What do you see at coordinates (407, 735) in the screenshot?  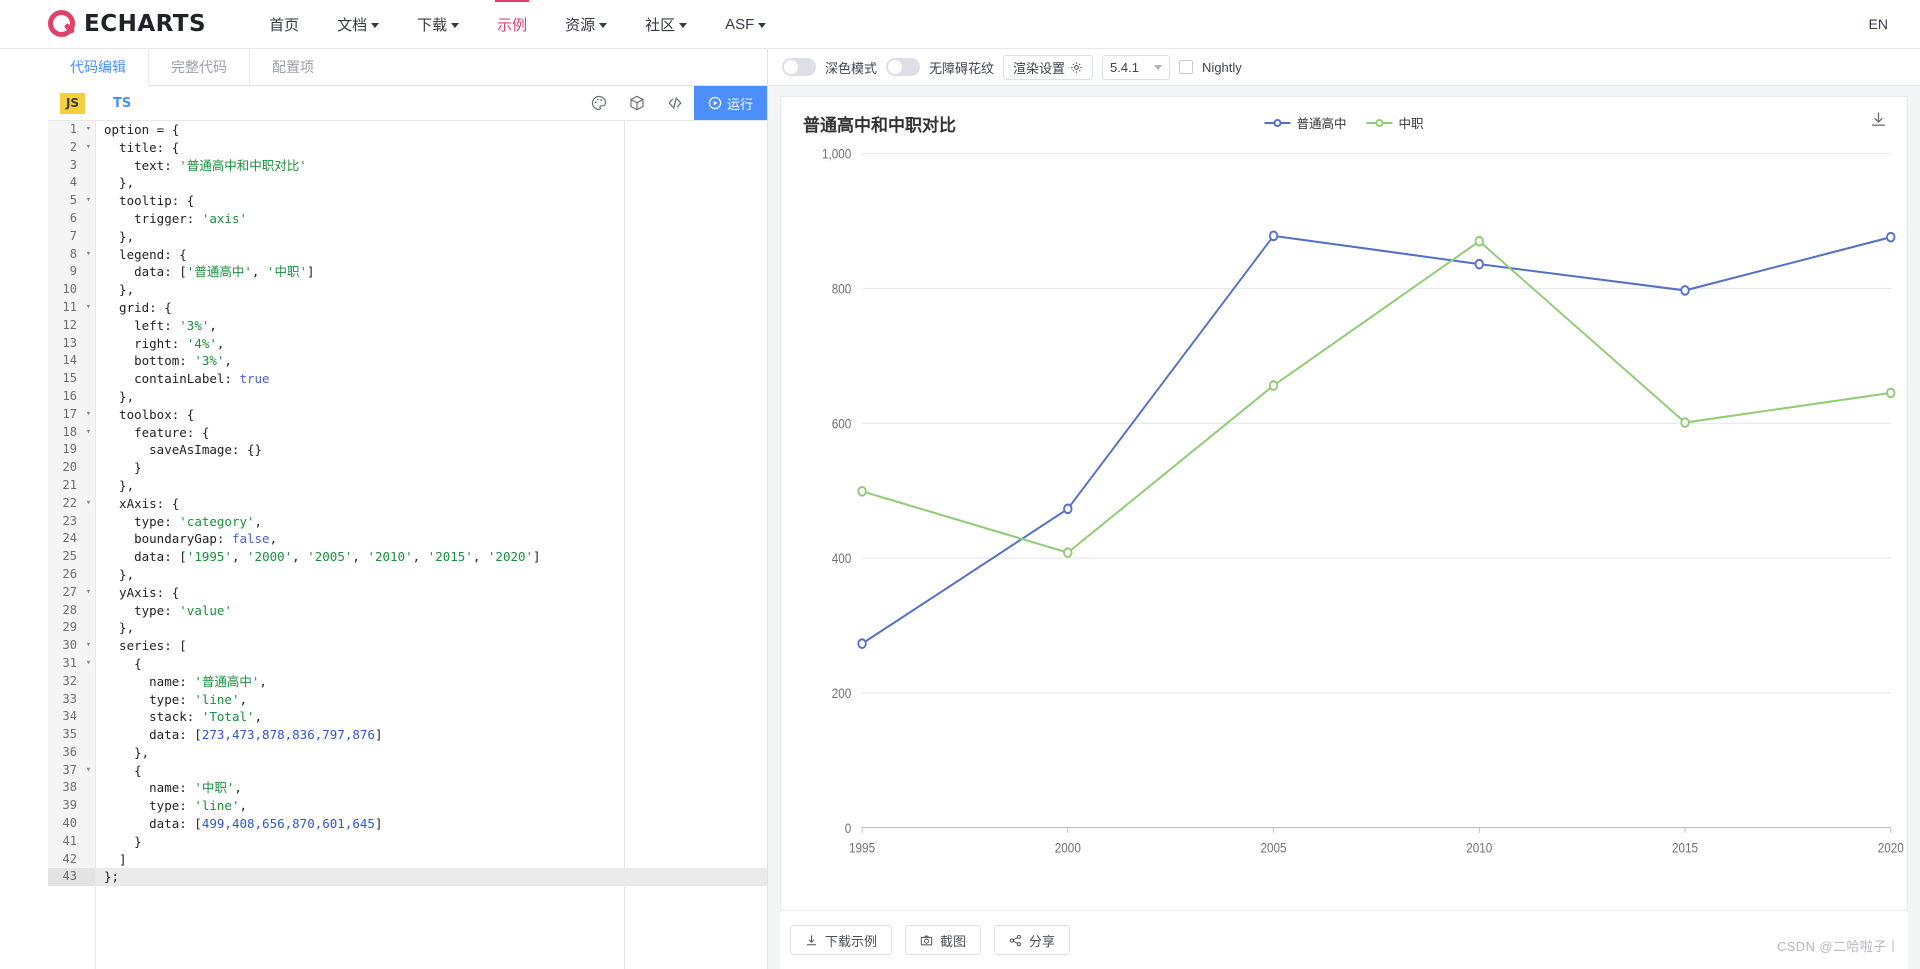 I see `code-line: 35 data: [273,473,878,836,797,876]` at bounding box center [407, 735].